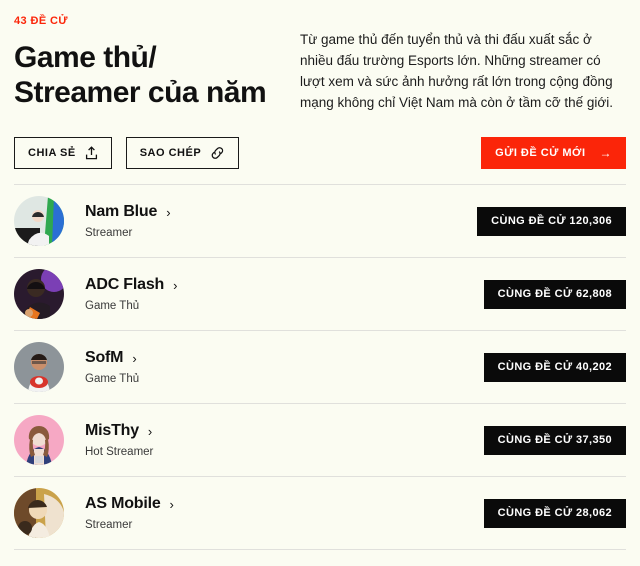  I want to click on vote-badge: CÙNG ĐỀ CỬ 62,808, so click(554, 294).